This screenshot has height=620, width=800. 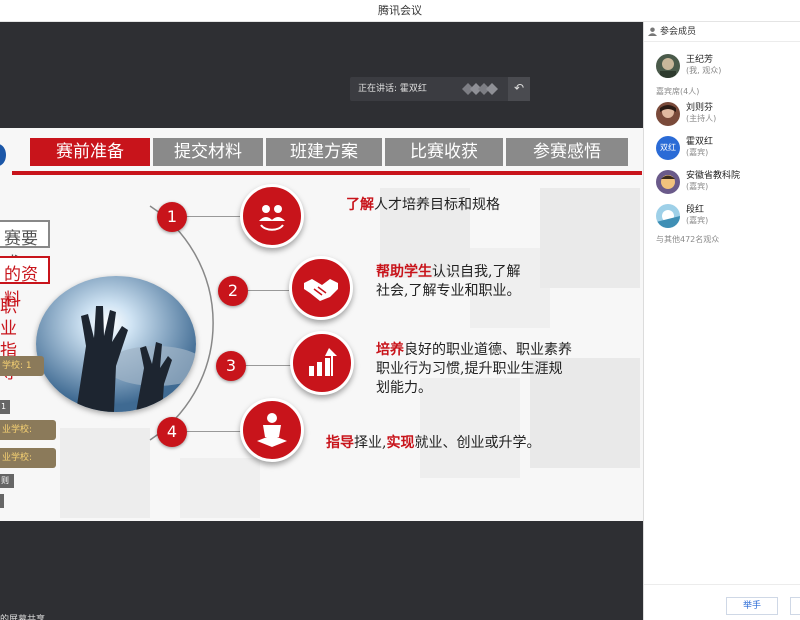 I want to click on member-item: 段红 (嘉宾), so click(x=726, y=217).